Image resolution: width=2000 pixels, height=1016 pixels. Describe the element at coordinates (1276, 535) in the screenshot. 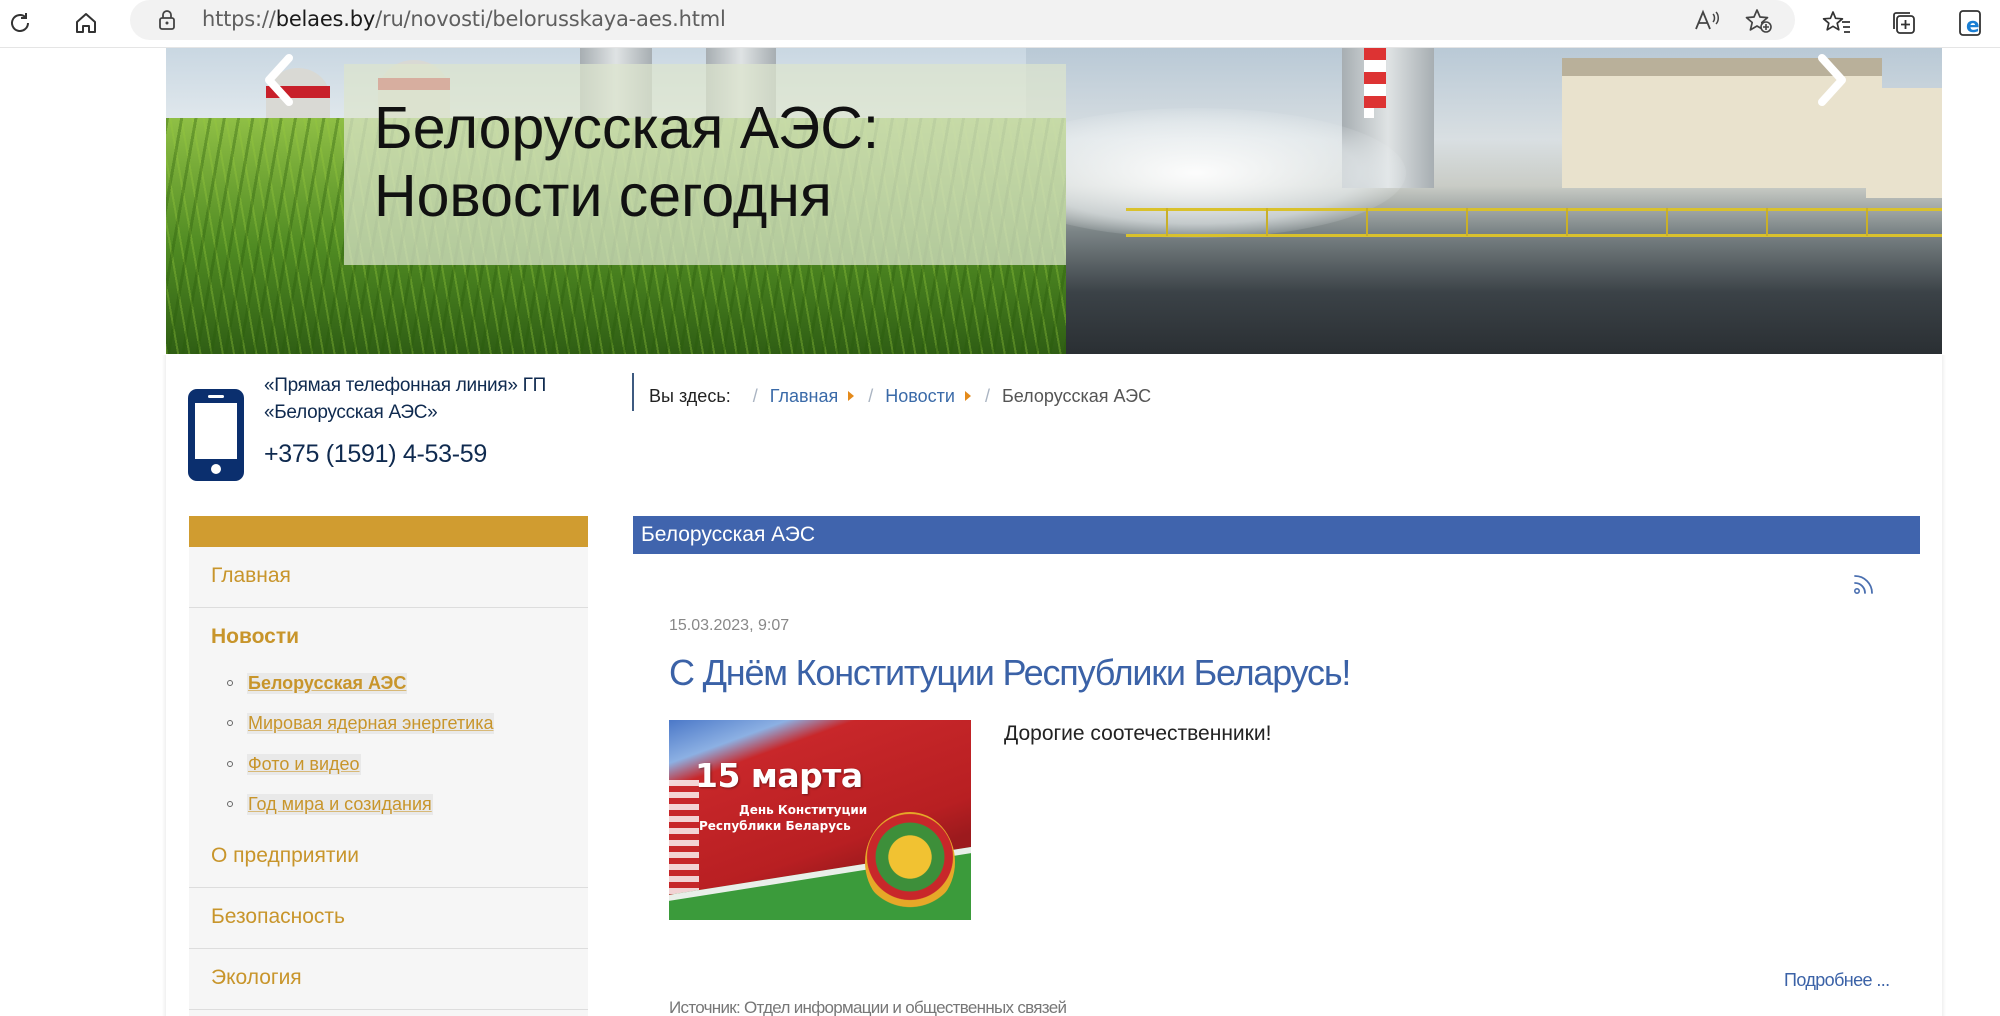

I see `section-header: Белорусская АЭС` at that location.